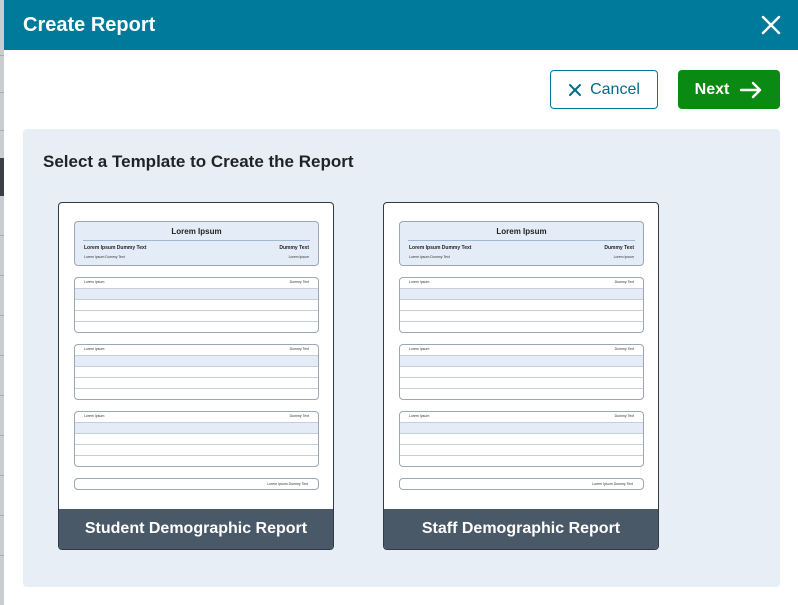 This screenshot has width=798, height=605. I want to click on template-label: Staff Demographic Report, so click(521, 529).